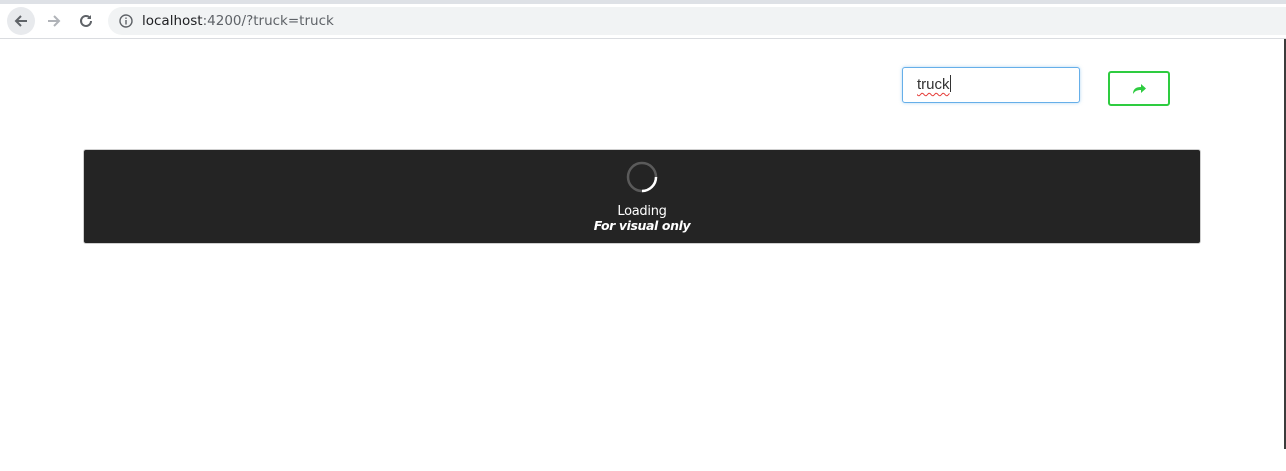  Describe the element at coordinates (991, 85) in the screenshot. I see `search-input: truck` at that location.